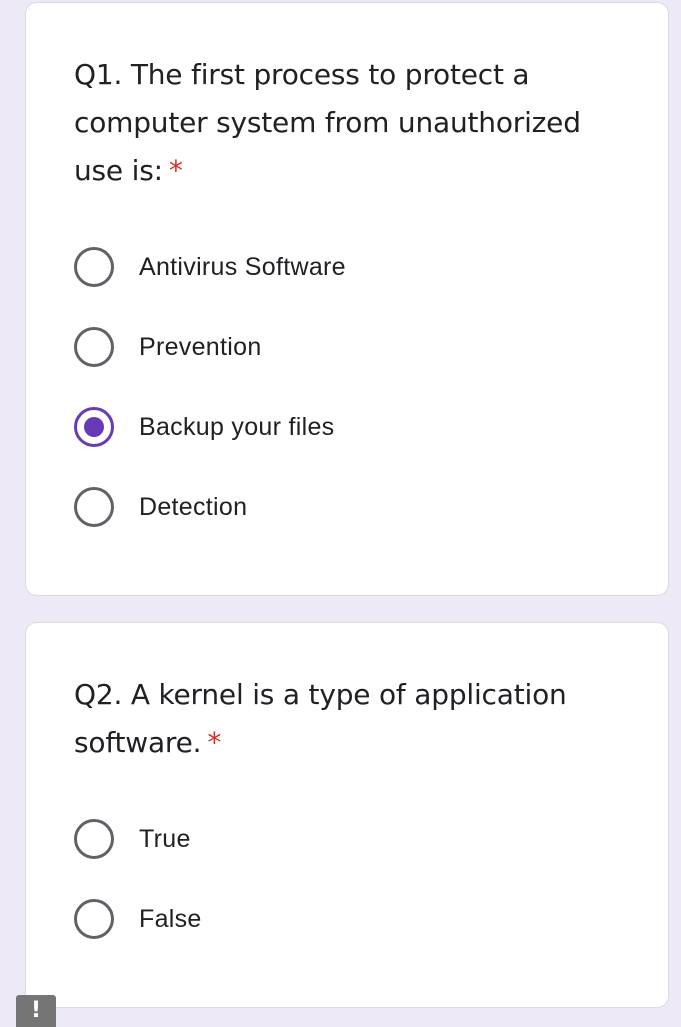 The image size is (681, 1027). I want to click on radio-option-true: True, so click(132, 839).